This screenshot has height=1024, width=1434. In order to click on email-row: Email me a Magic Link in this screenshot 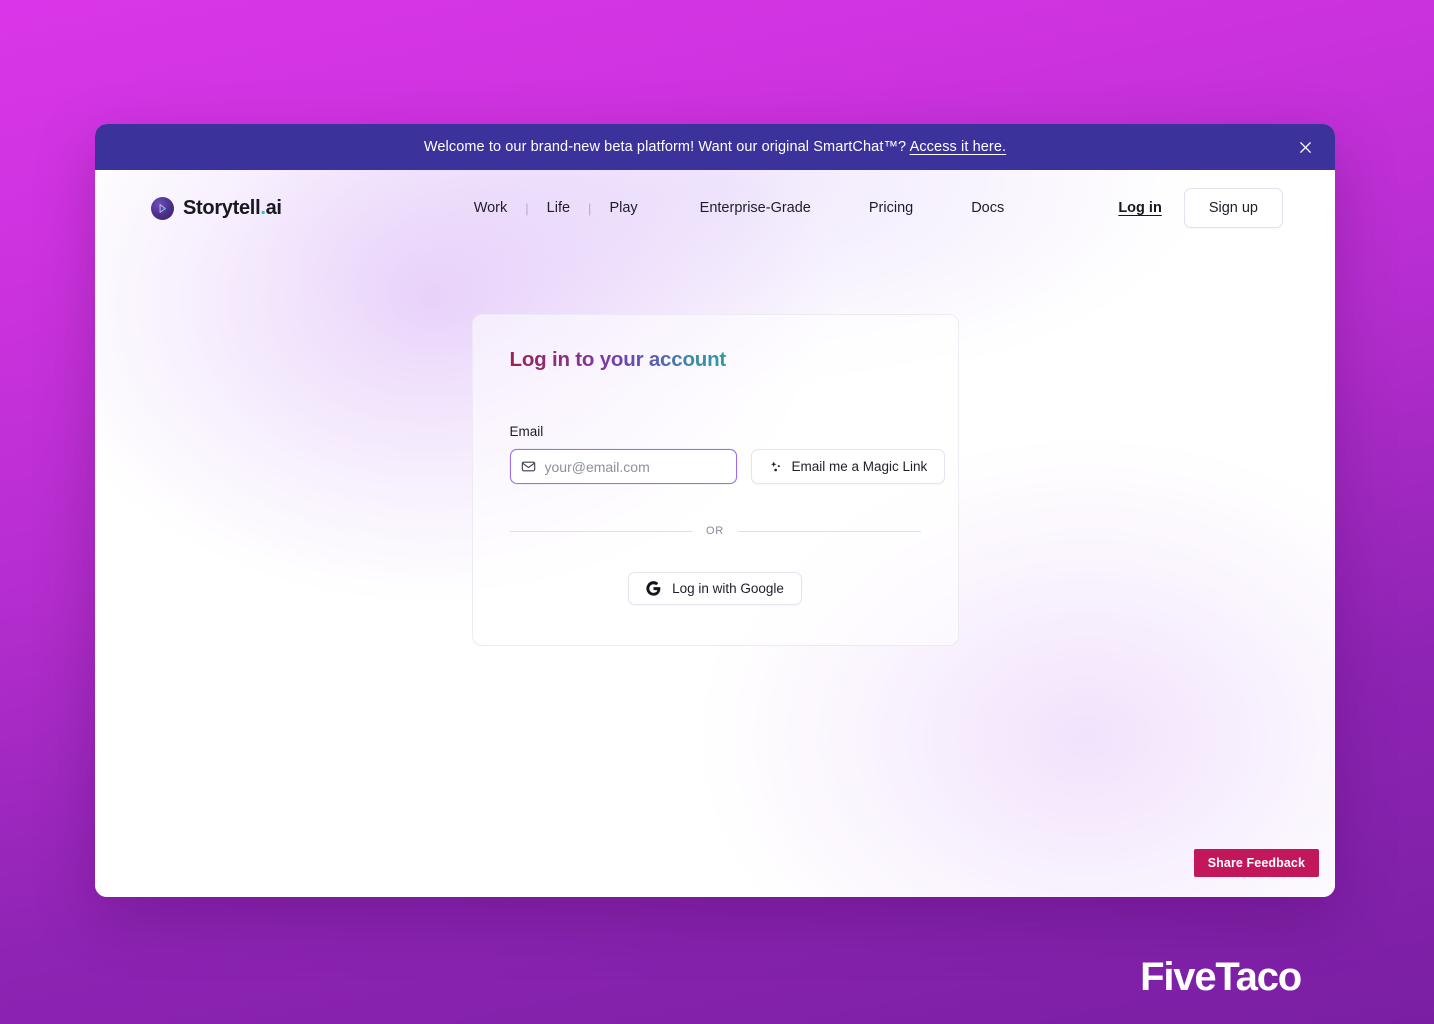, I will do `click(727, 466)`.